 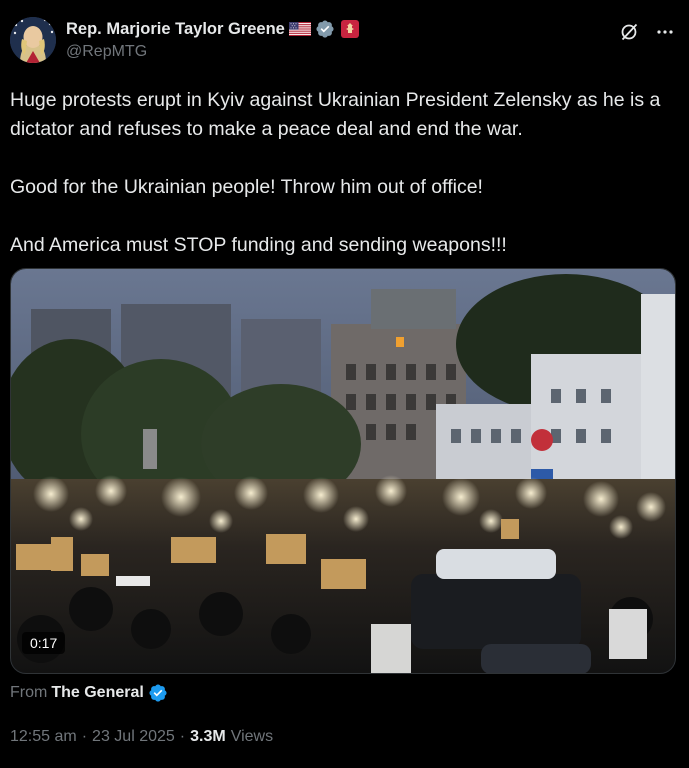 I want to click on author-avatar, so click(x=33, y=40).